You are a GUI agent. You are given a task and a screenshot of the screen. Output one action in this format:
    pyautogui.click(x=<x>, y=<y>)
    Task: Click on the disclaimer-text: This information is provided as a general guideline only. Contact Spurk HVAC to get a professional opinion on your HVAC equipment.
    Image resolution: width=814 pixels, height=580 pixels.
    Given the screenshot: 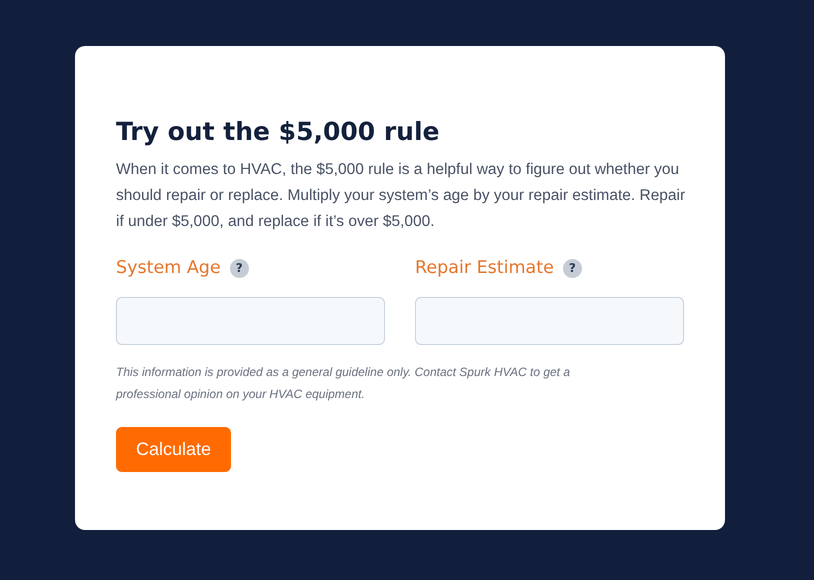 What is the action you would take?
    pyautogui.click(x=344, y=383)
    